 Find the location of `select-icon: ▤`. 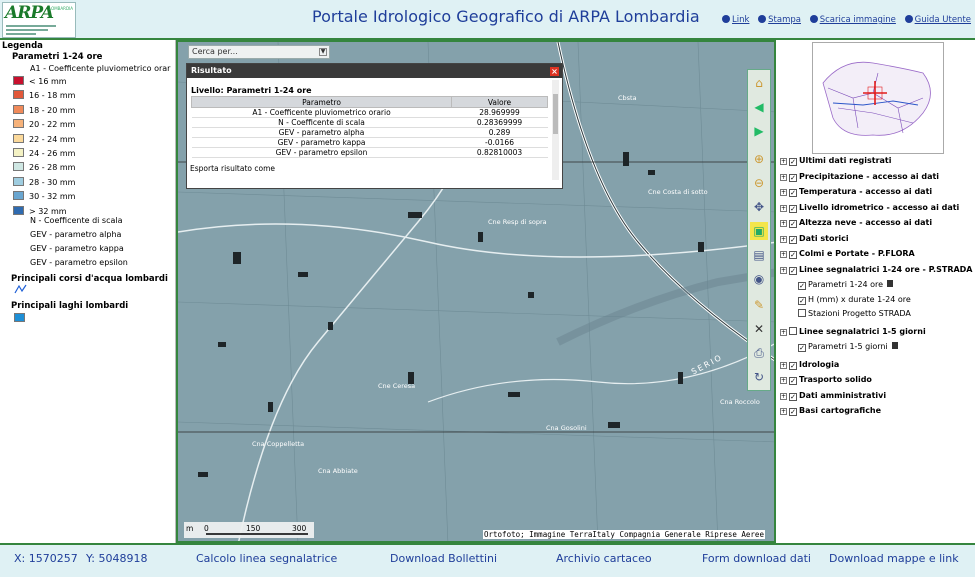

select-icon: ▤ is located at coordinates (759, 255).